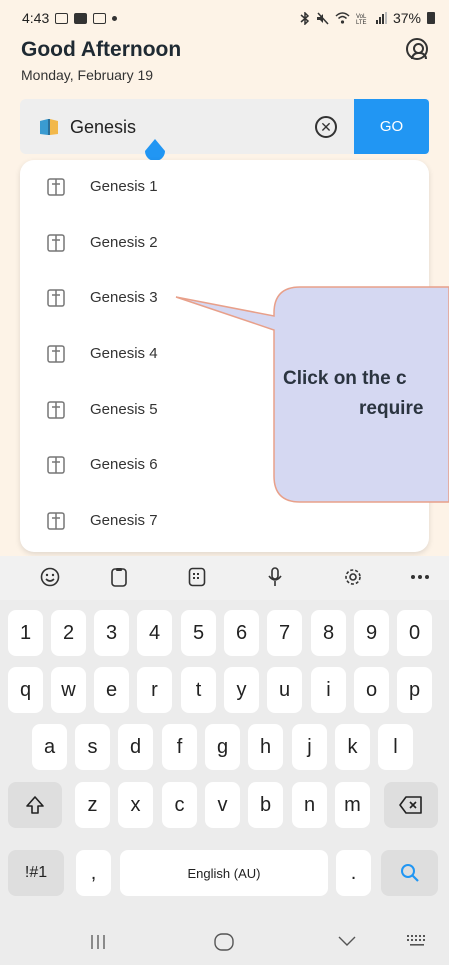 The width and height of the screenshot is (449, 965). Describe the element at coordinates (241, 633) in the screenshot. I see `key-6: 6` at that location.